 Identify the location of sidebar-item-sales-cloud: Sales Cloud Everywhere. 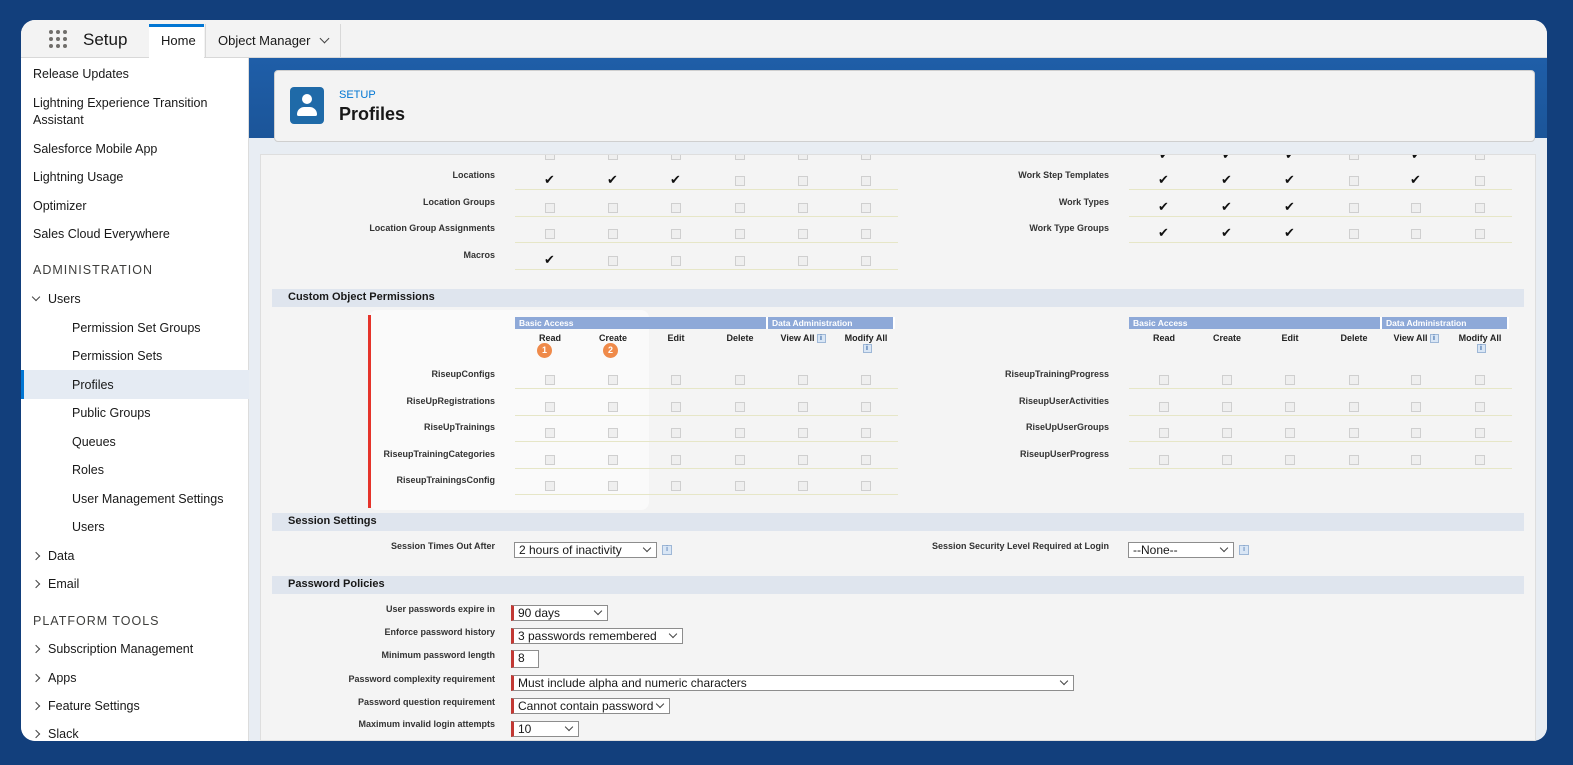
(101, 234).